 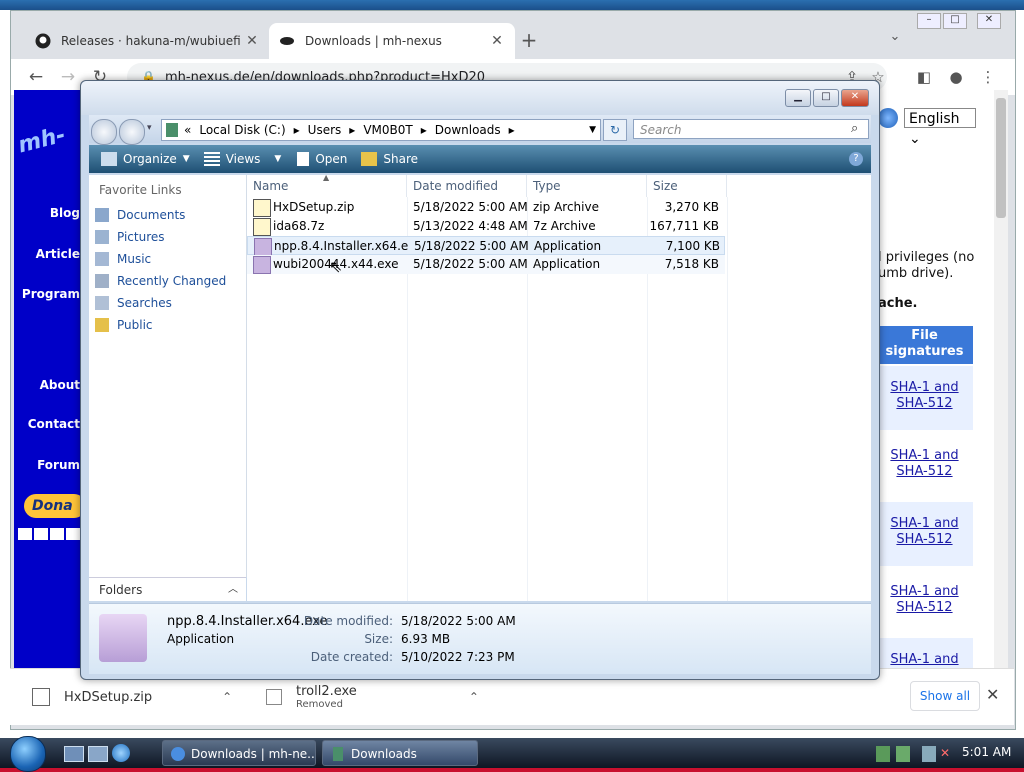 What do you see at coordinates (468, 130) in the screenshot?
I see `breadcrumb-downloads: Downloads` at bounding box center [468, 130].